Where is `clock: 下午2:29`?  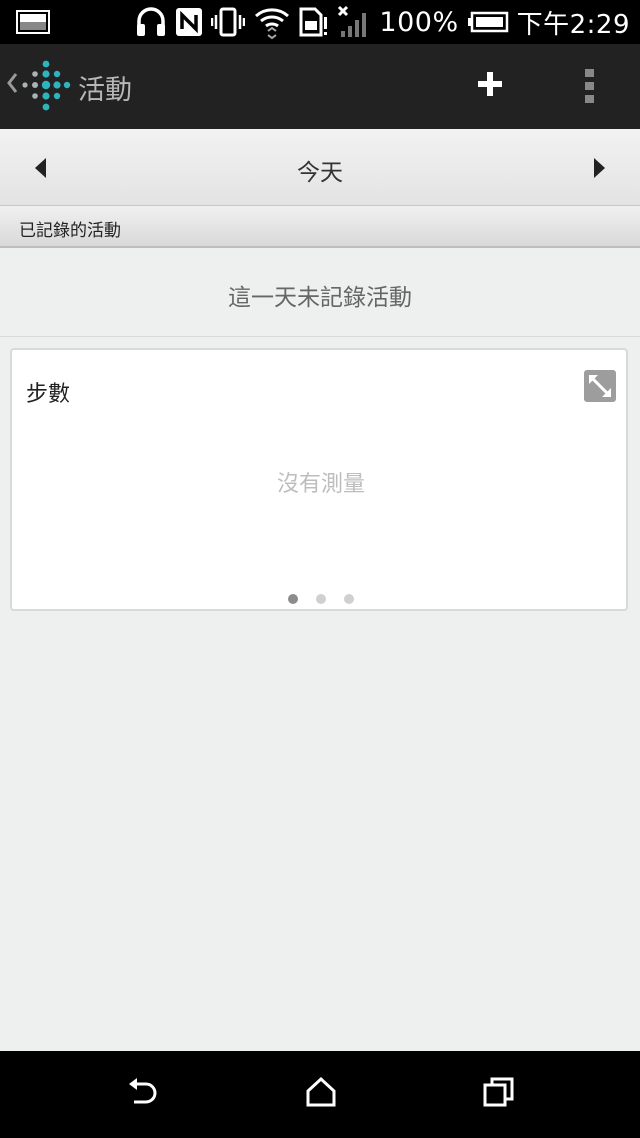 clock: 下午2:29 is located at coordinates (573, 24).